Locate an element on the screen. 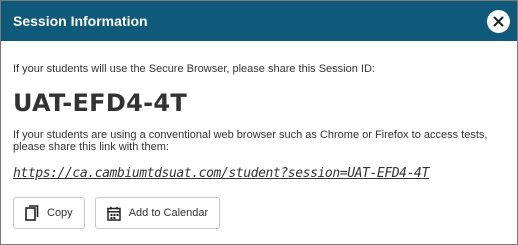 Image resolution: width=518 pixels, height=245 pixels. copy-button: Copy is located at coordinates (49, 213).